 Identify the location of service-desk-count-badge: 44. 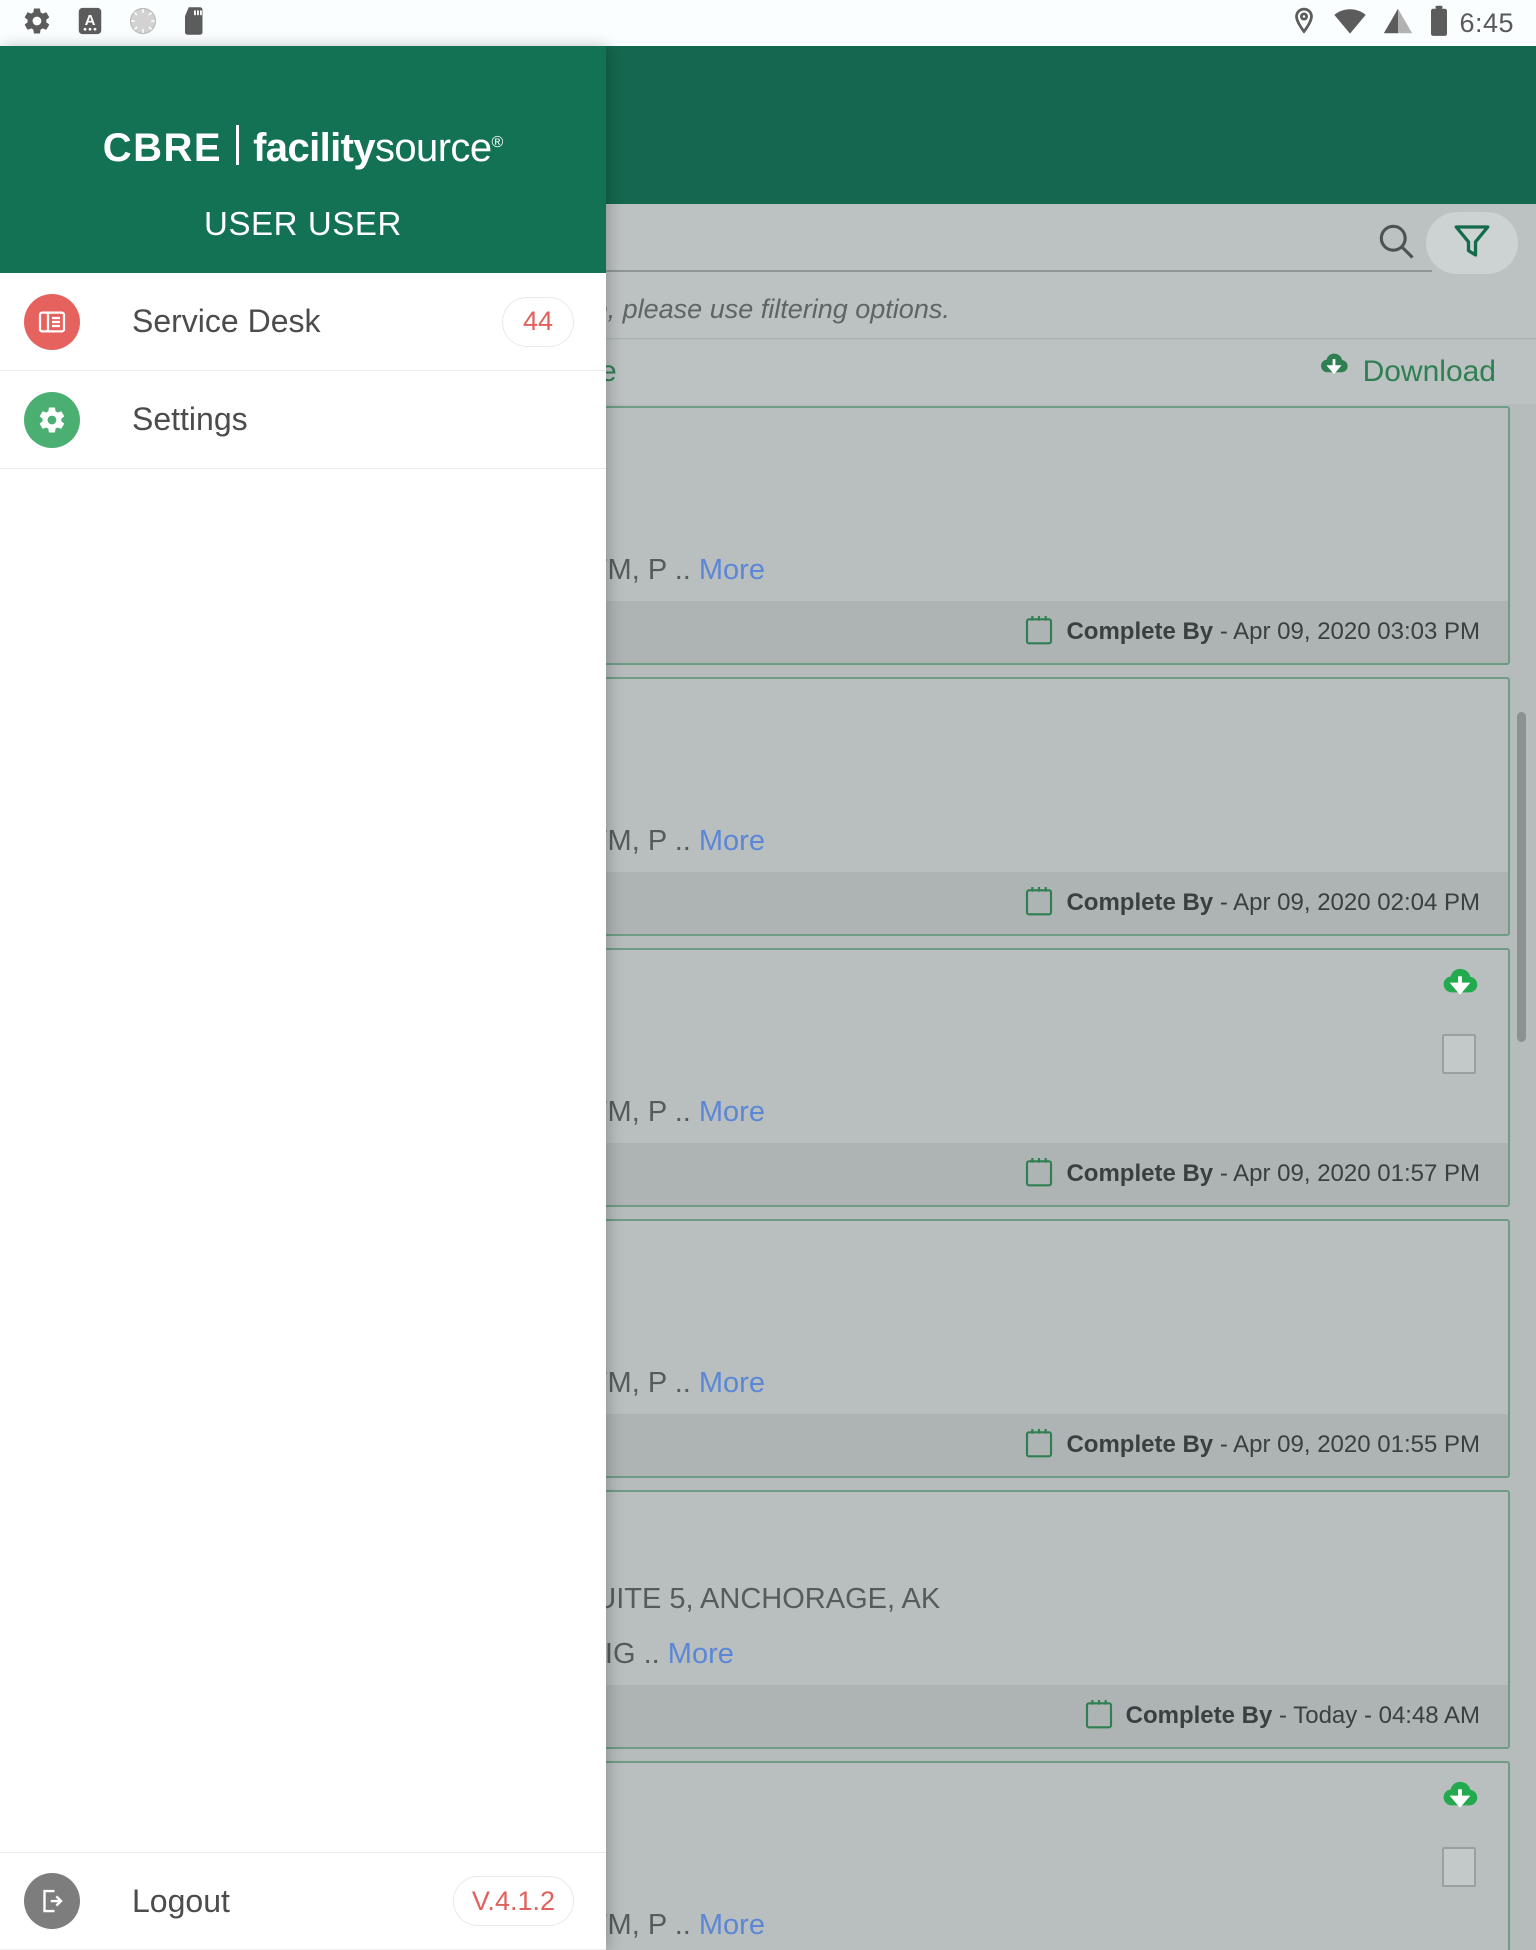
(538, 321).